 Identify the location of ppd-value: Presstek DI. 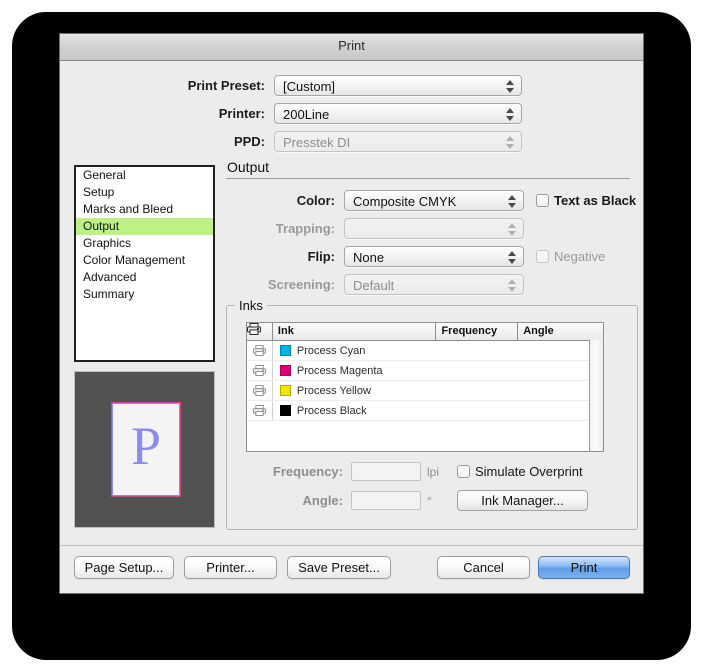
(317, 142).